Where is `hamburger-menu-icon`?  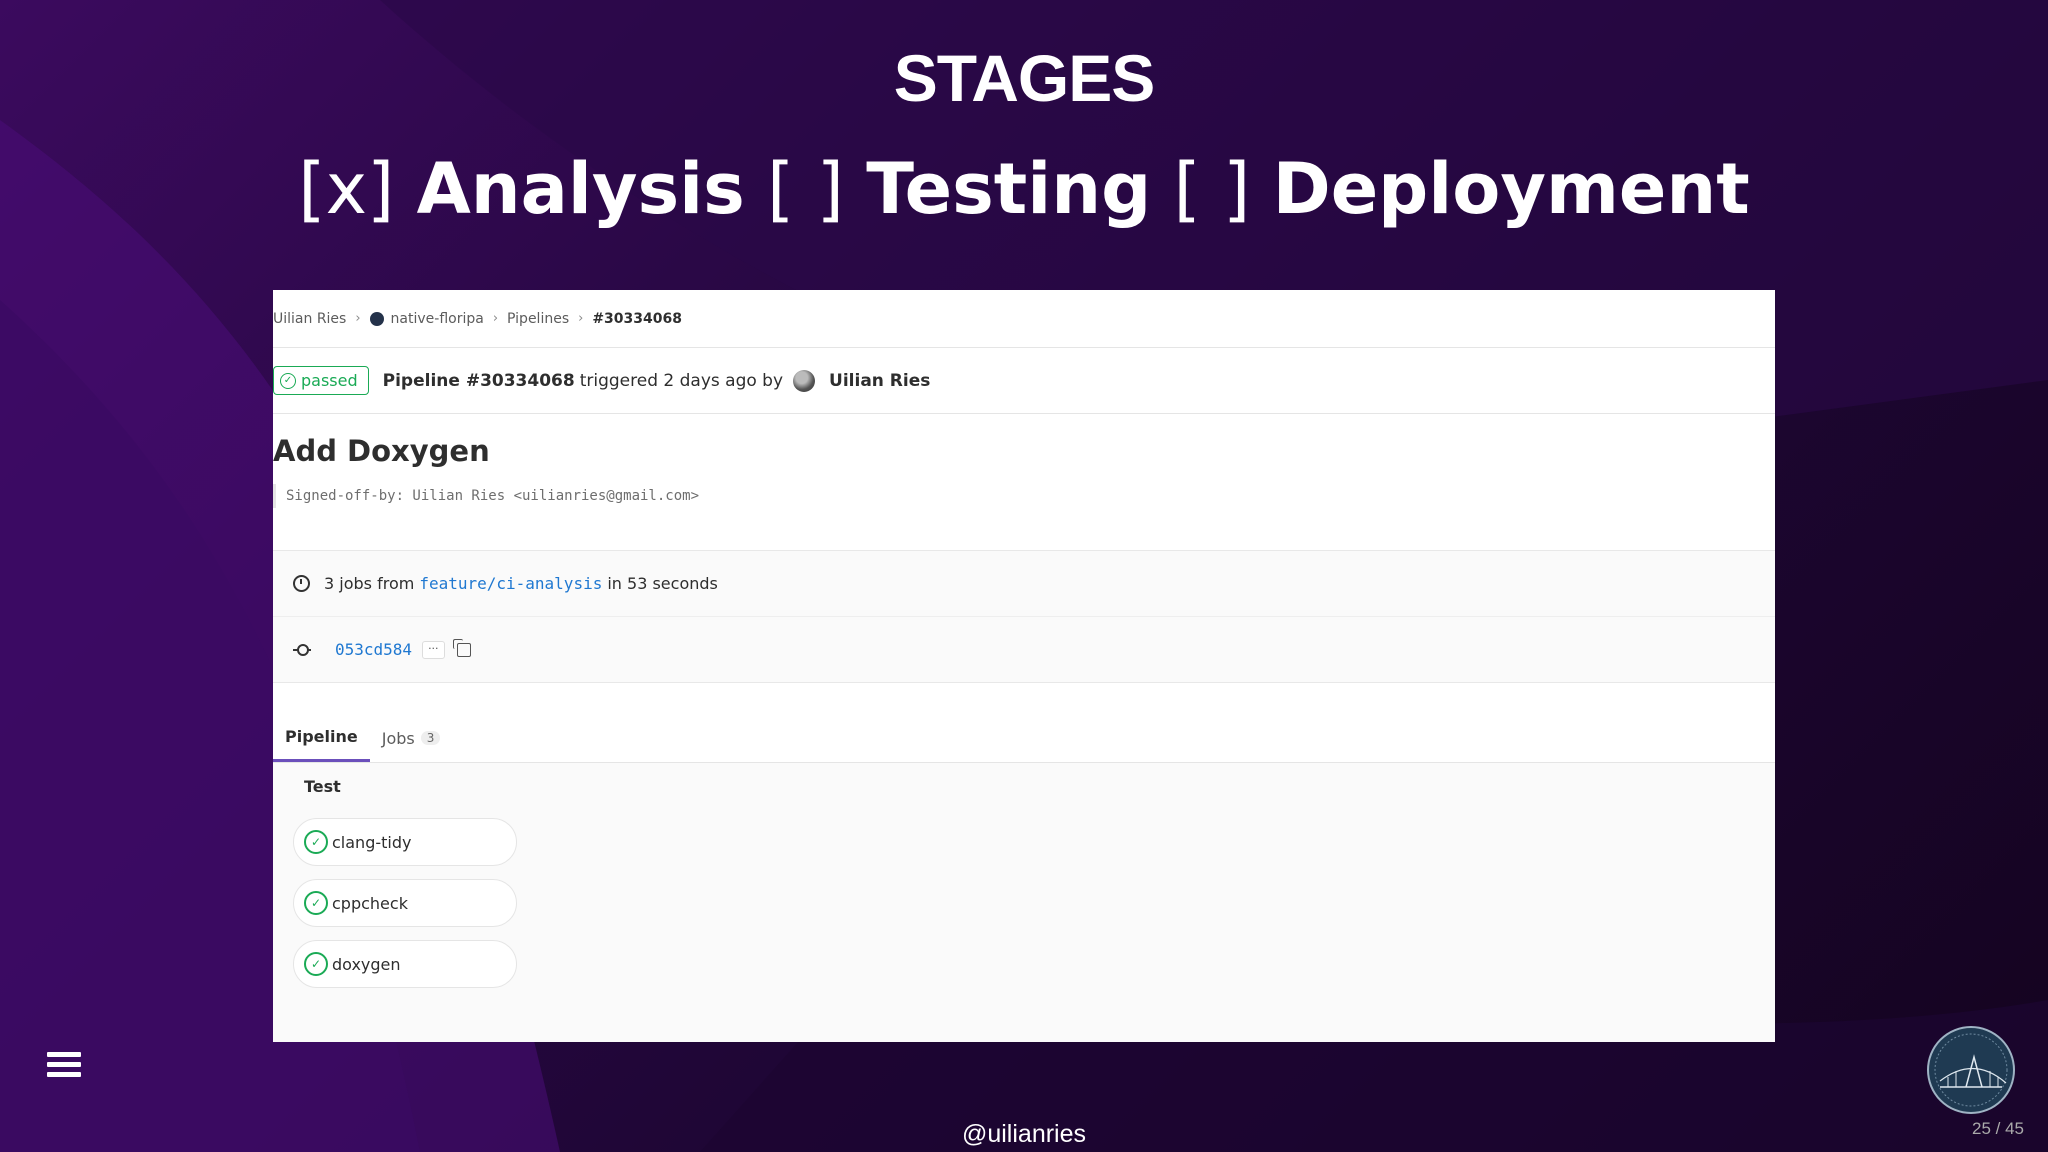
hamburger-menu-icon is located at coordinates (64, 1066).